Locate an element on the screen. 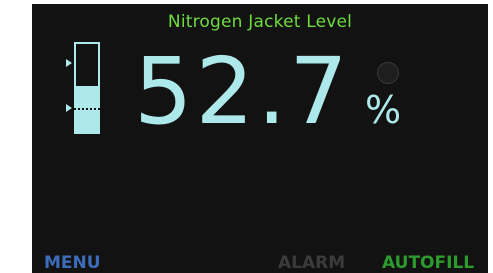 The image size is (493, 273). lower-marker-icon is located at coordinates (69, 108).